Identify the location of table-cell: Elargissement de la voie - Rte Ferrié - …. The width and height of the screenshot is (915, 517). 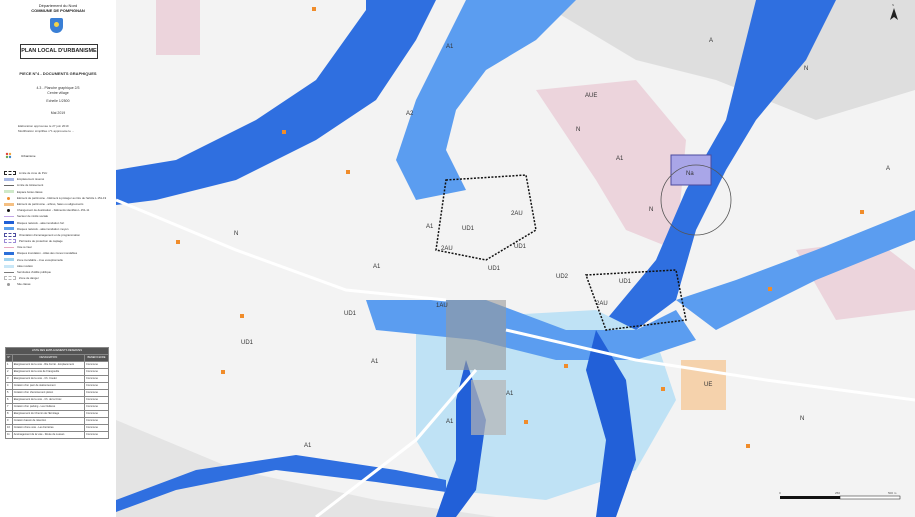
(48, 365).